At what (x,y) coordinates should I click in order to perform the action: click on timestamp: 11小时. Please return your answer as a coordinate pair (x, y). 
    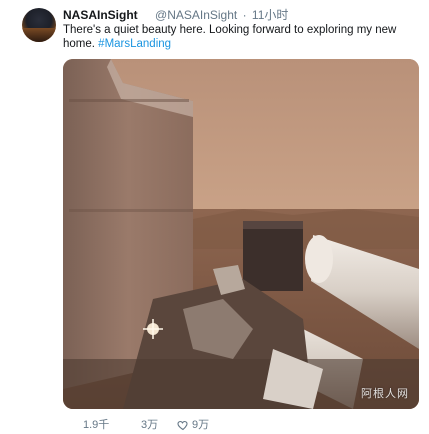
    Looking at the image, I should click on (270, 15).